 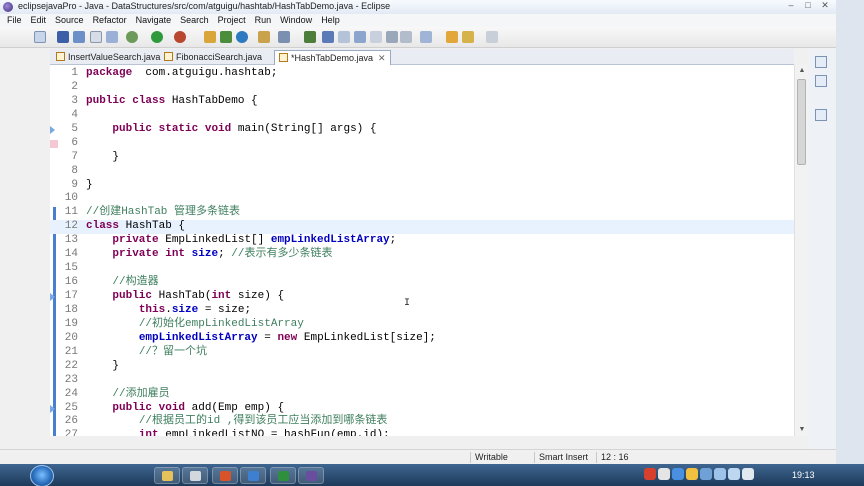 I want to click on run-icon, so click(x=157, y=37).